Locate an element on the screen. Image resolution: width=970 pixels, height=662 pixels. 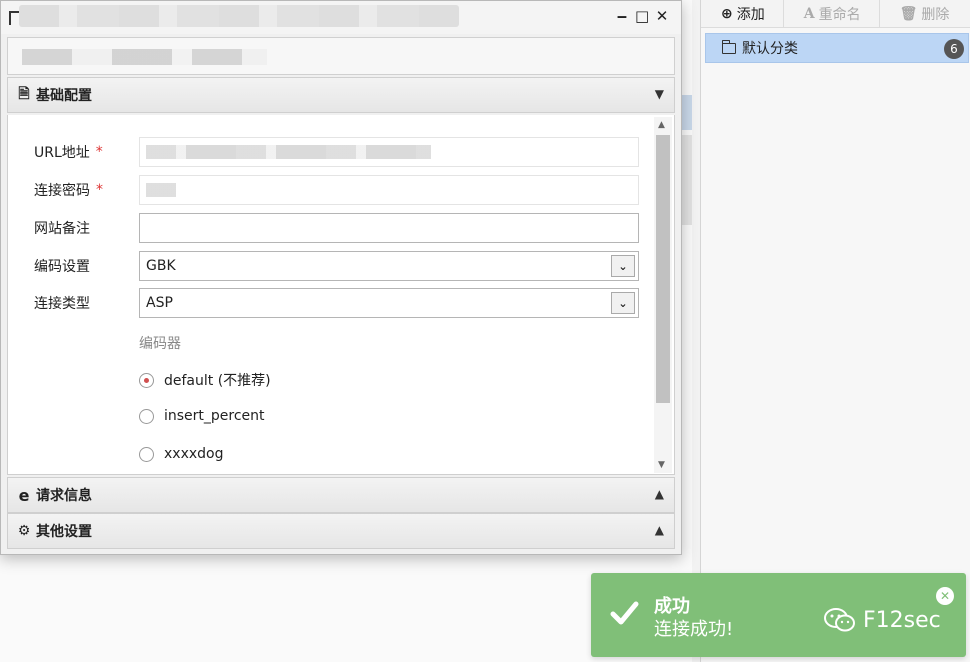
encoder-option-xxxxdog: xxxxdog is located at coordinates (181, 454).